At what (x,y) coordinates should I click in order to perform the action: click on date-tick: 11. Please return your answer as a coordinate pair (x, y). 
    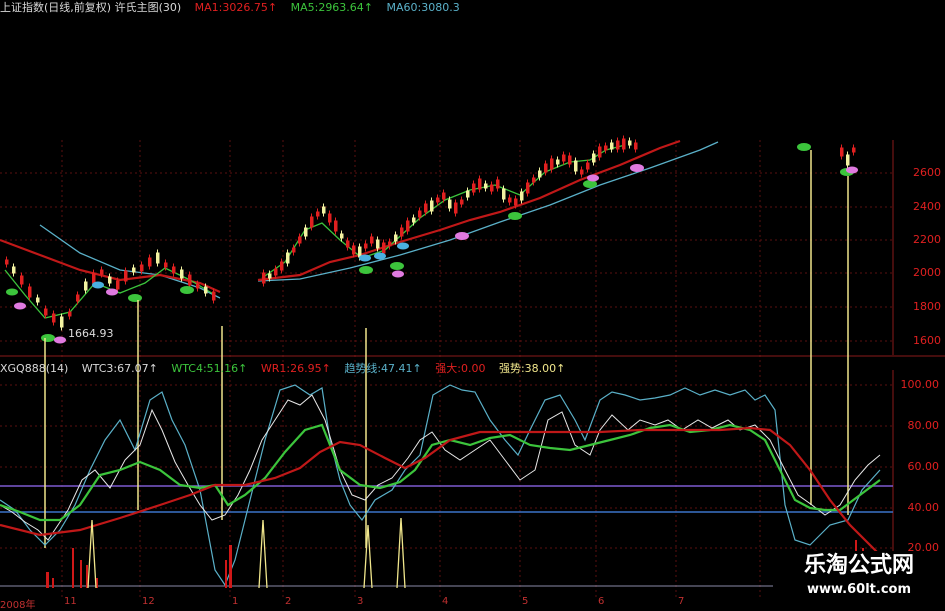
    Looking at the image, I should click on (70, 601).